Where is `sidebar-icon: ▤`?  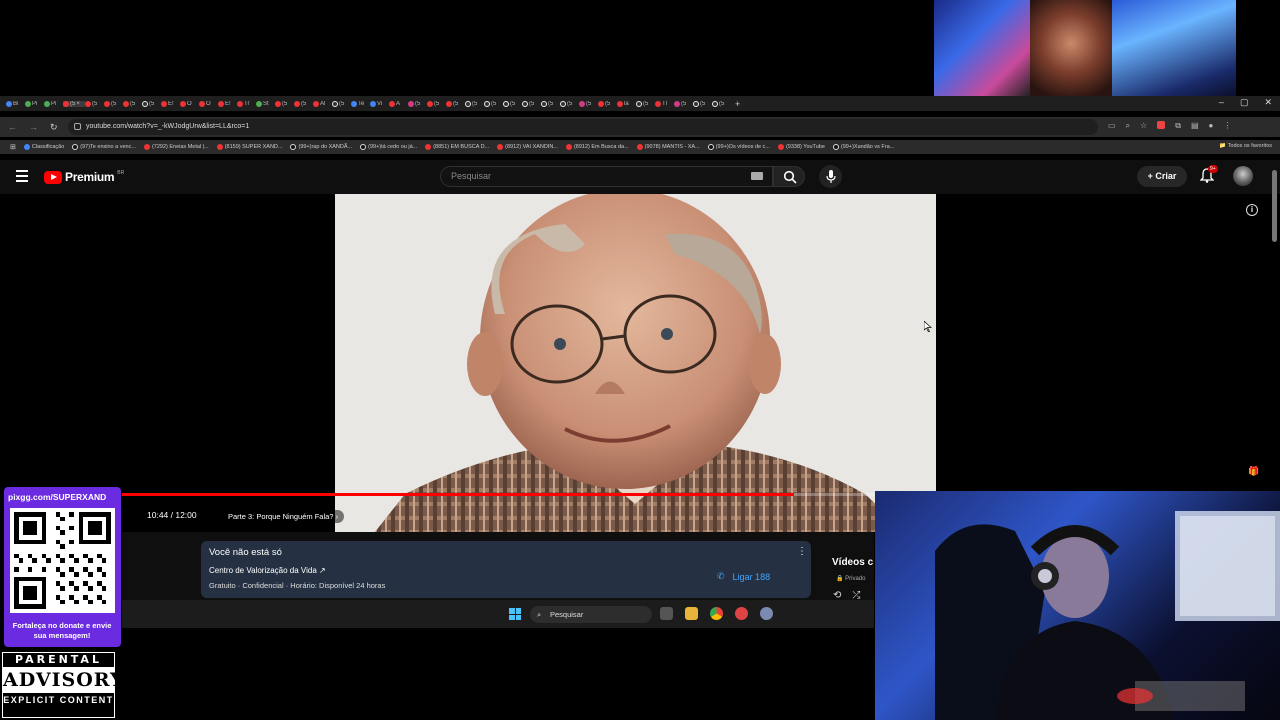
sidebar-icon: ▤ is located at coordinates (1195, 126).